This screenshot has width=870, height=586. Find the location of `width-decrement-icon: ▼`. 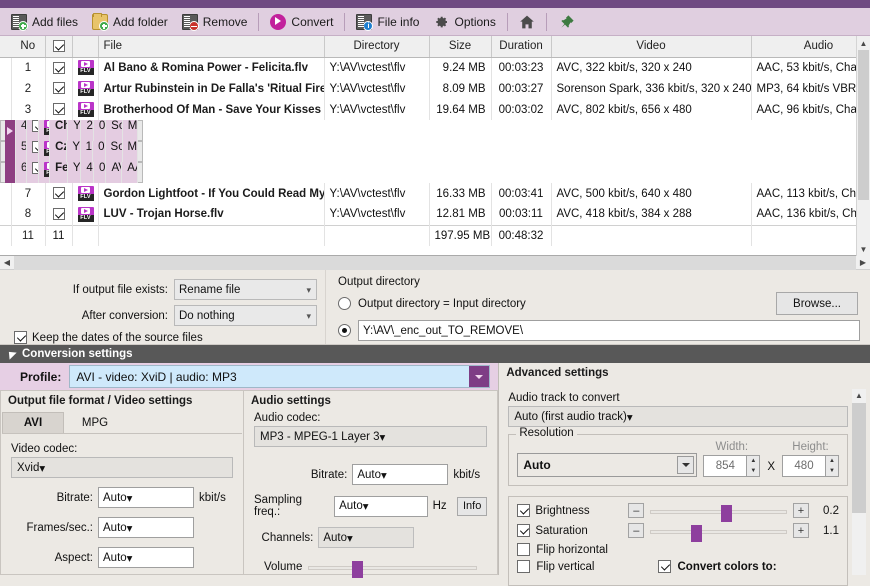

width-decrement-icon: ▼ is located at coordinates (753, 471).